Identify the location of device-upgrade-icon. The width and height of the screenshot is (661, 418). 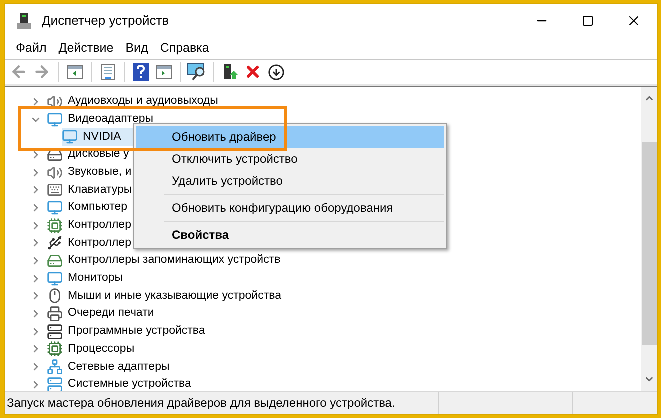
(230, 72).